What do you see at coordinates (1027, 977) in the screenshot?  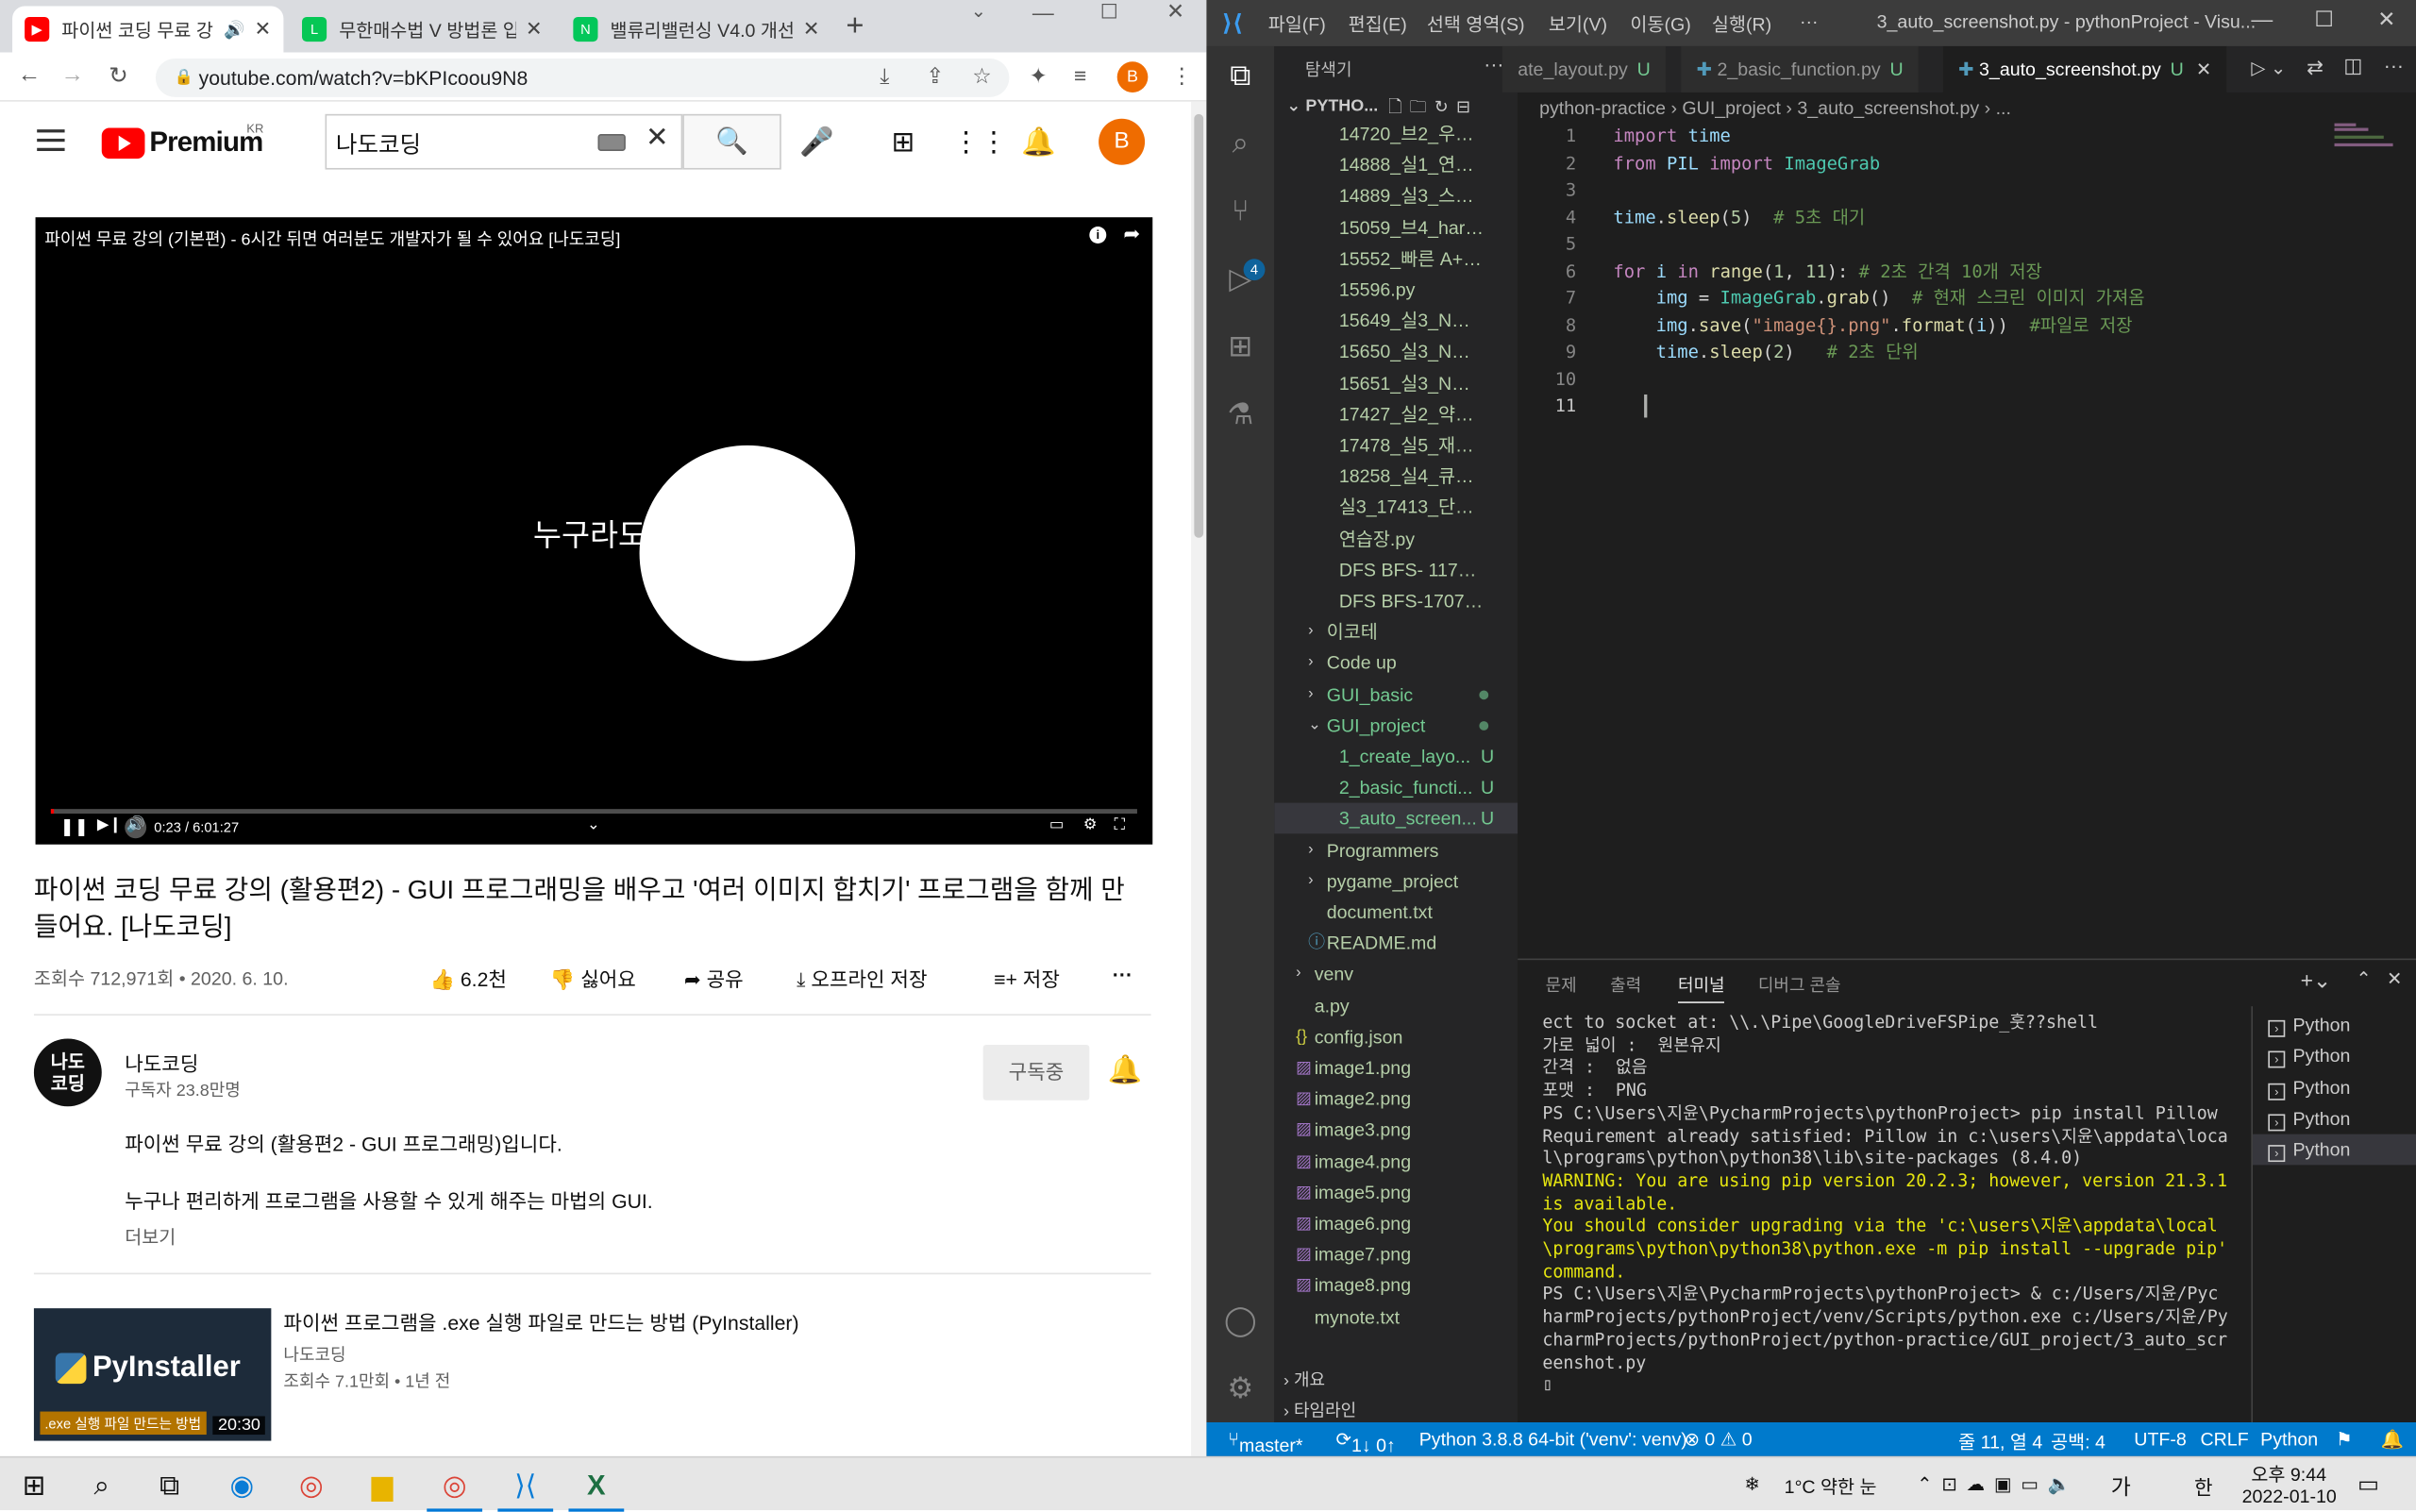 I see `save-button: ≡+ 저장` at bounding box center [1027, 977].